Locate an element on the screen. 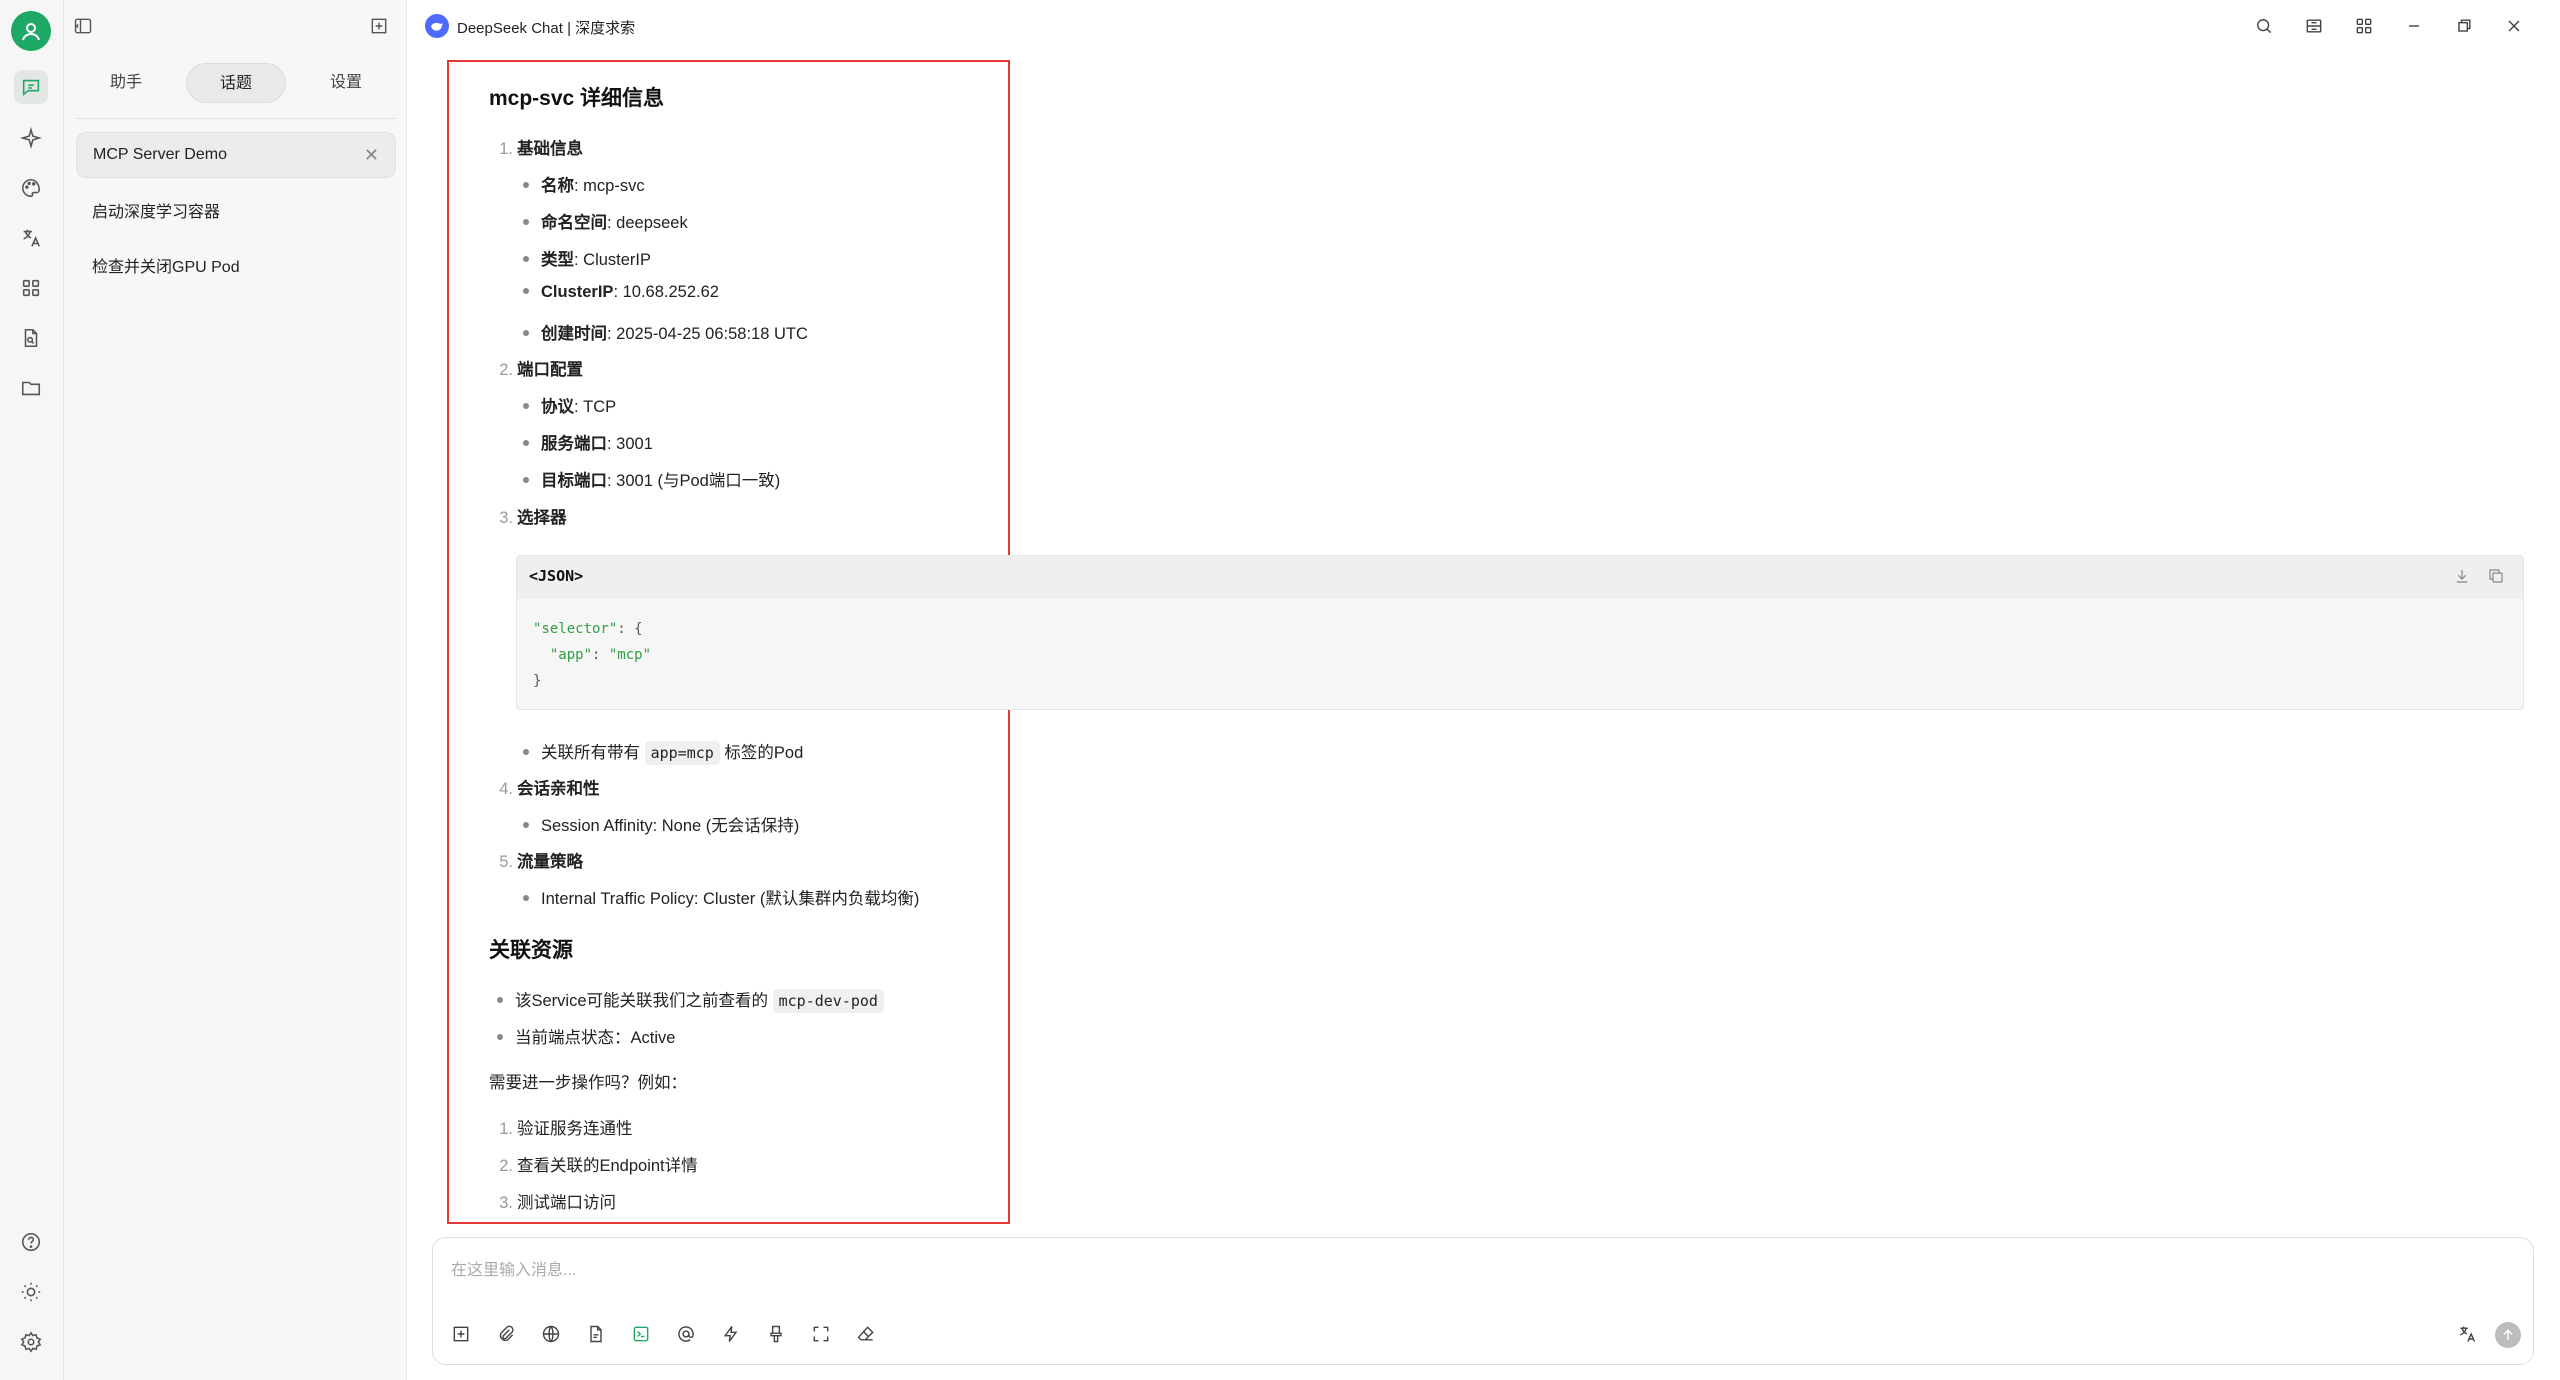 The height and width of the screenshot is (1380, 2560). search-icon is located at coordinates (2264, 26).